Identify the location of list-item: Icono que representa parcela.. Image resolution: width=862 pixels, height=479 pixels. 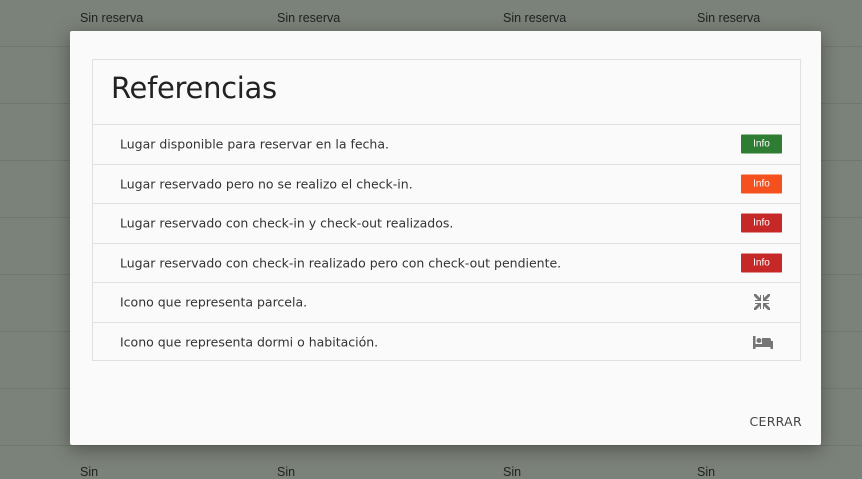
(446, 303).